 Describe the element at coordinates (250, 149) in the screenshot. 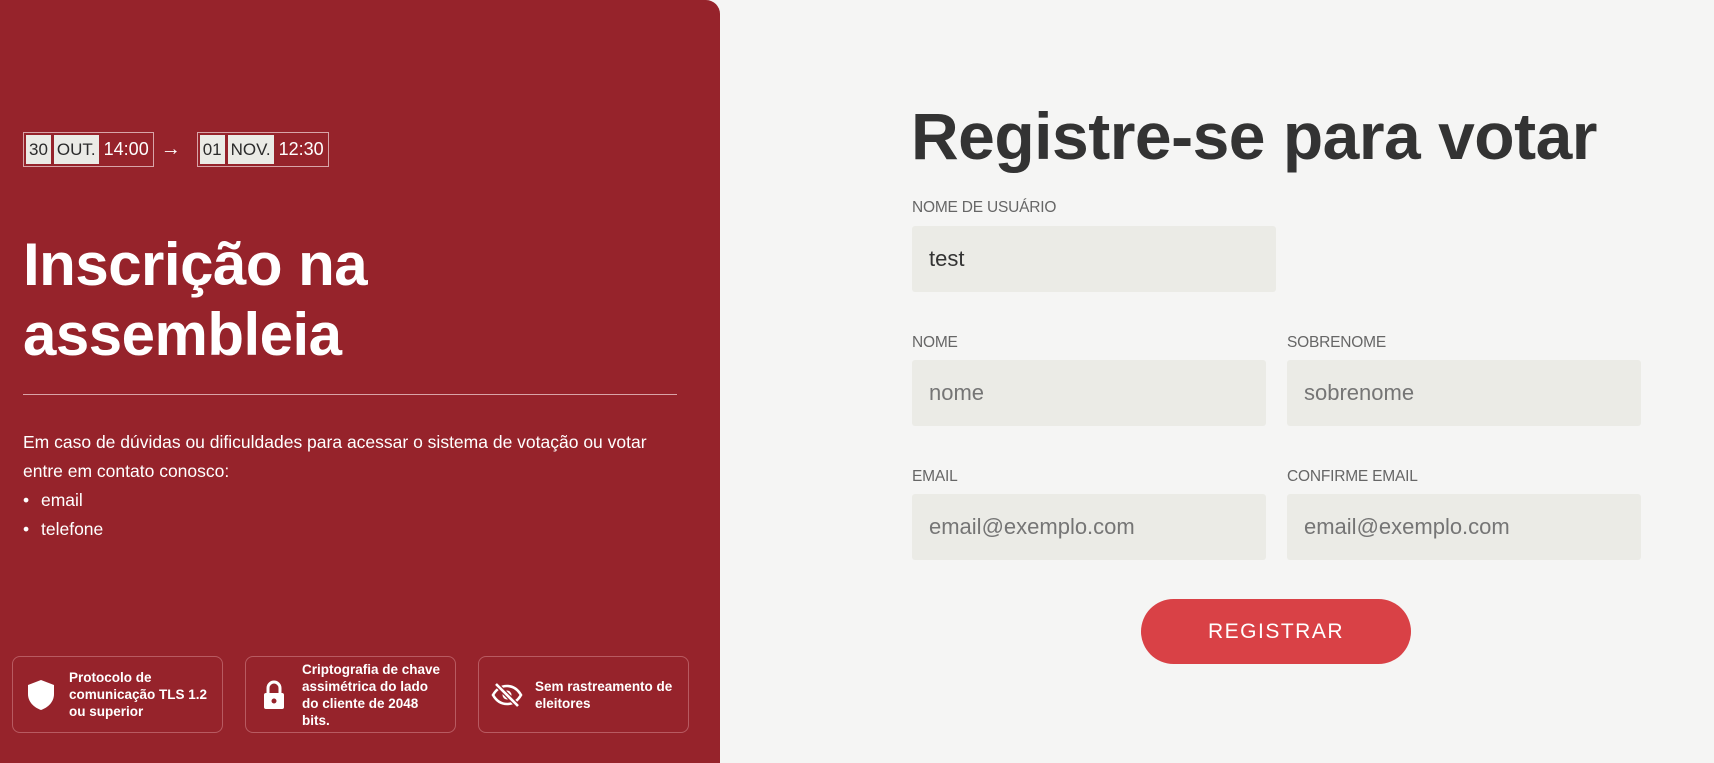

I see `end-month: NOV.` at that location.